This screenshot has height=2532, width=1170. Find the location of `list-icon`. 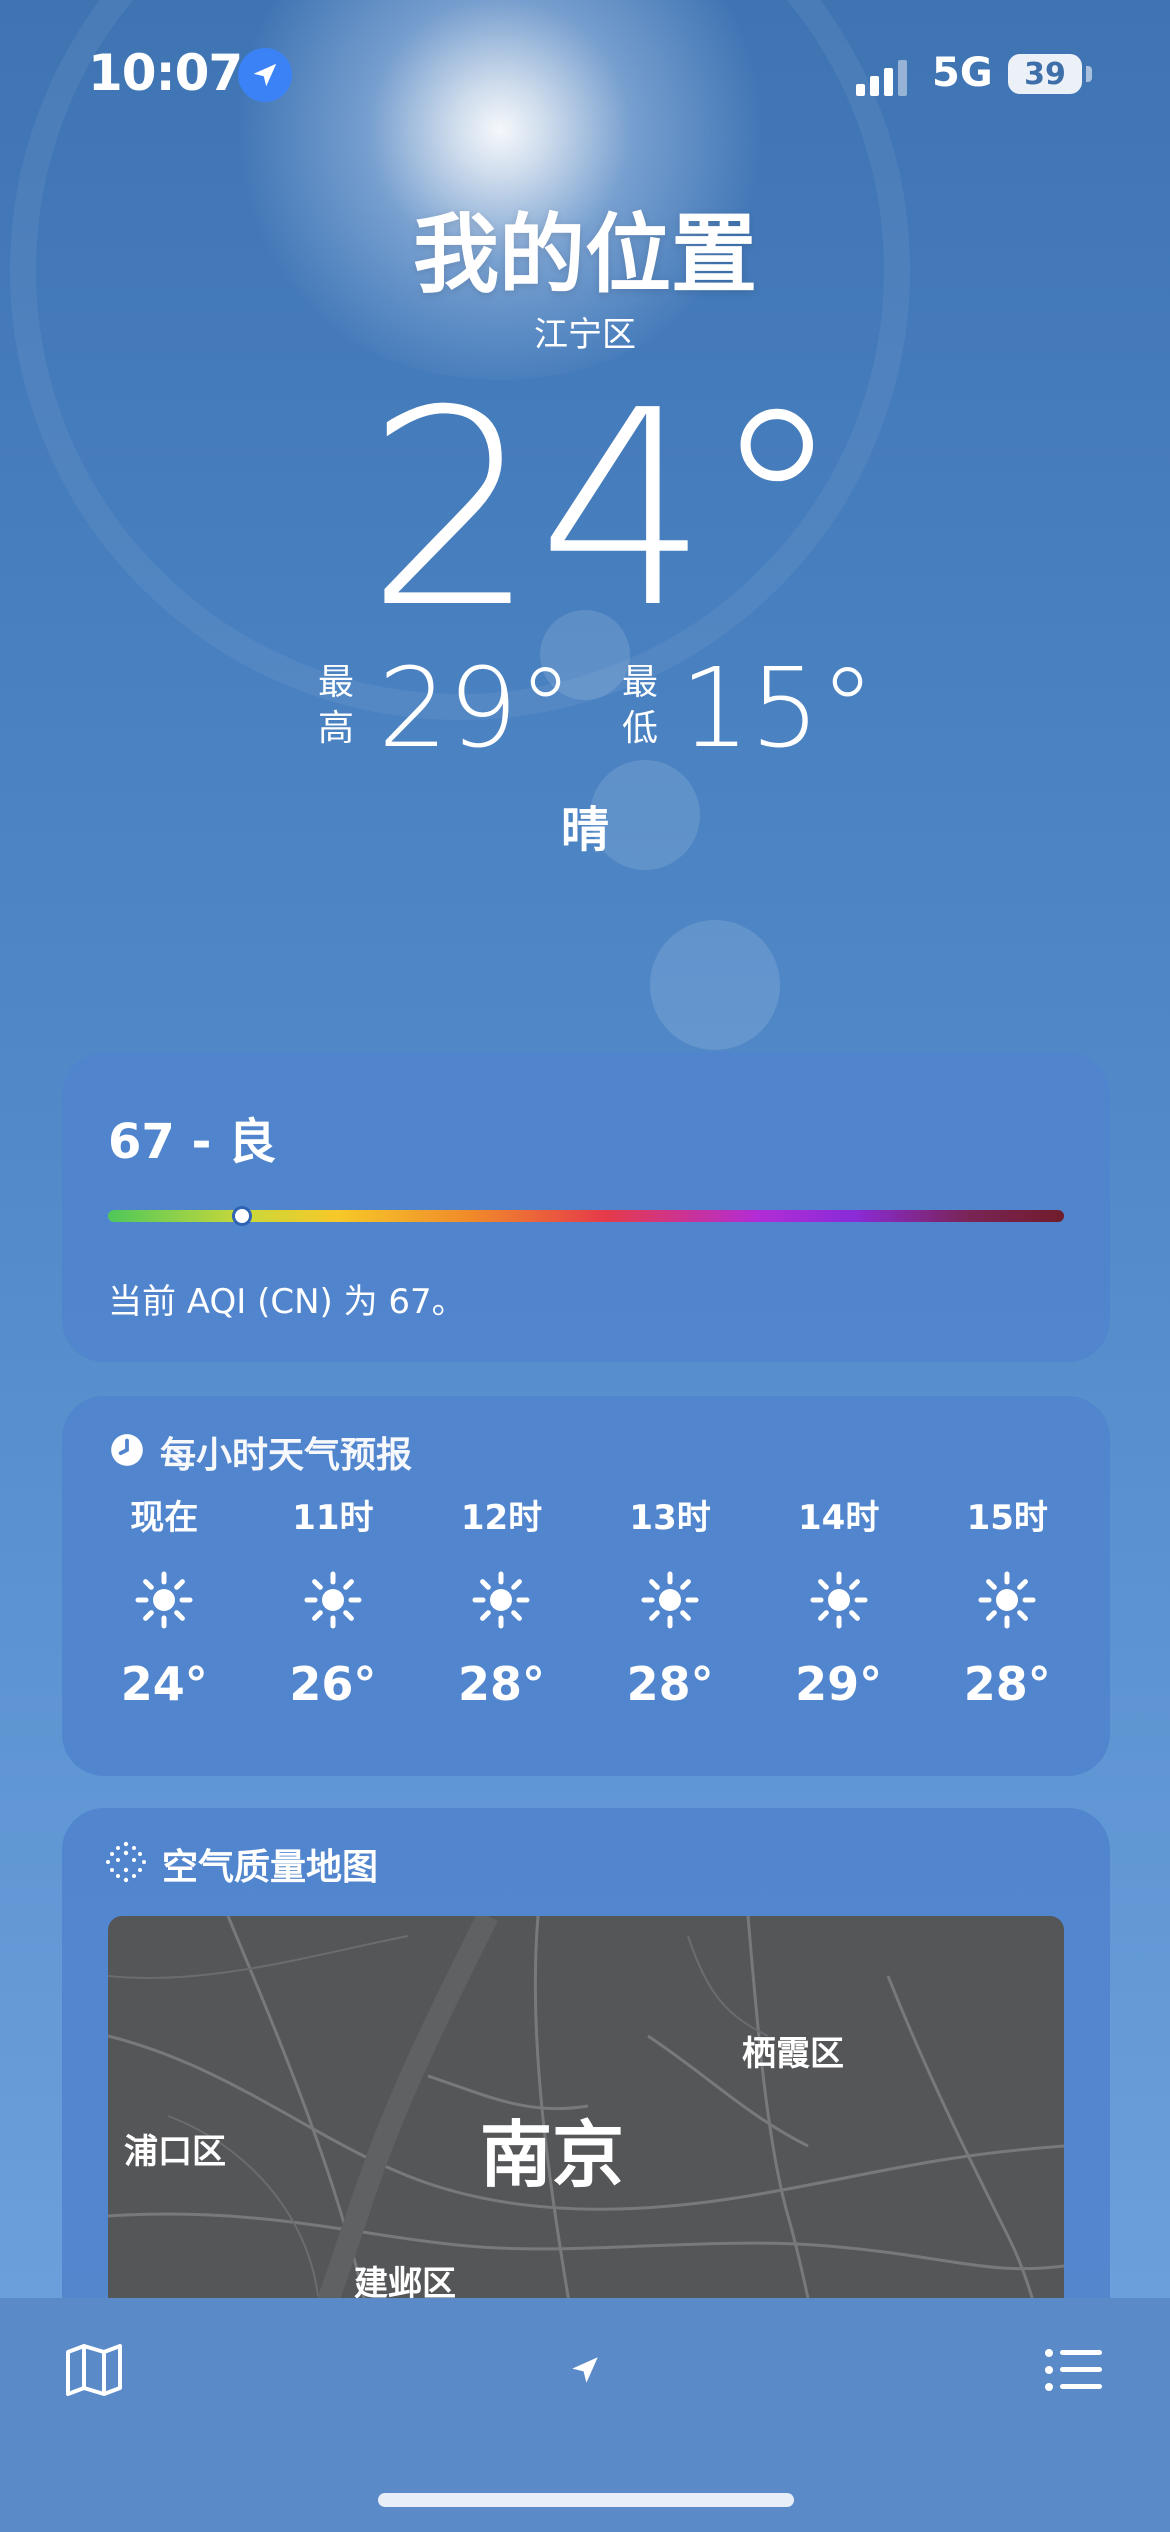

list-icon is located at coordinates (1074, 2372).